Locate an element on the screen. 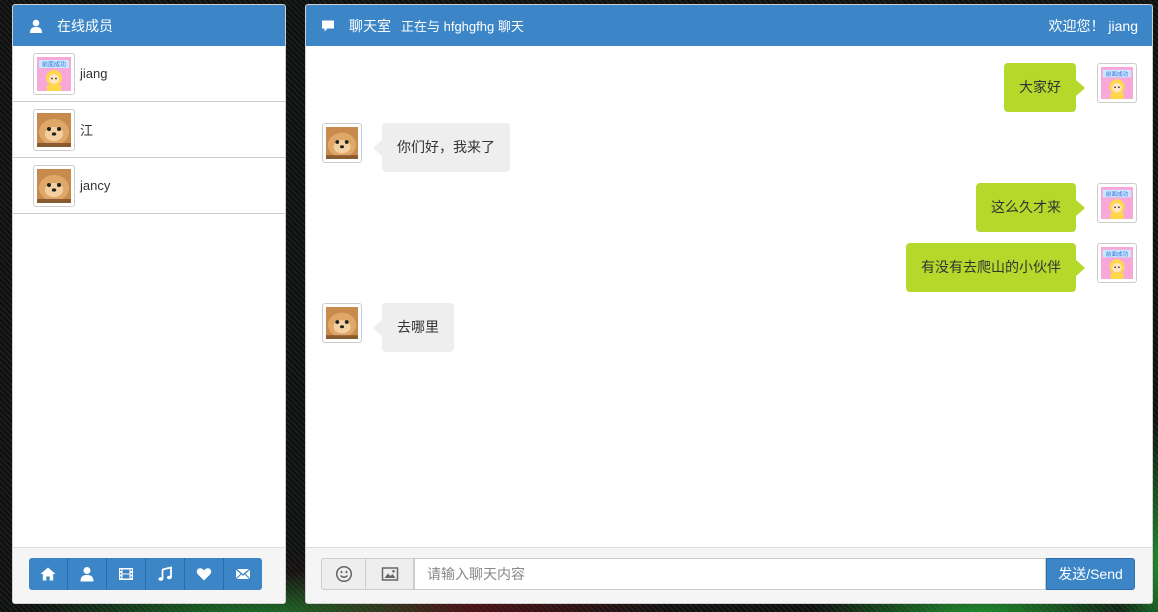  members-panel-title: 在线成员 is located at coordinates (85, 25).